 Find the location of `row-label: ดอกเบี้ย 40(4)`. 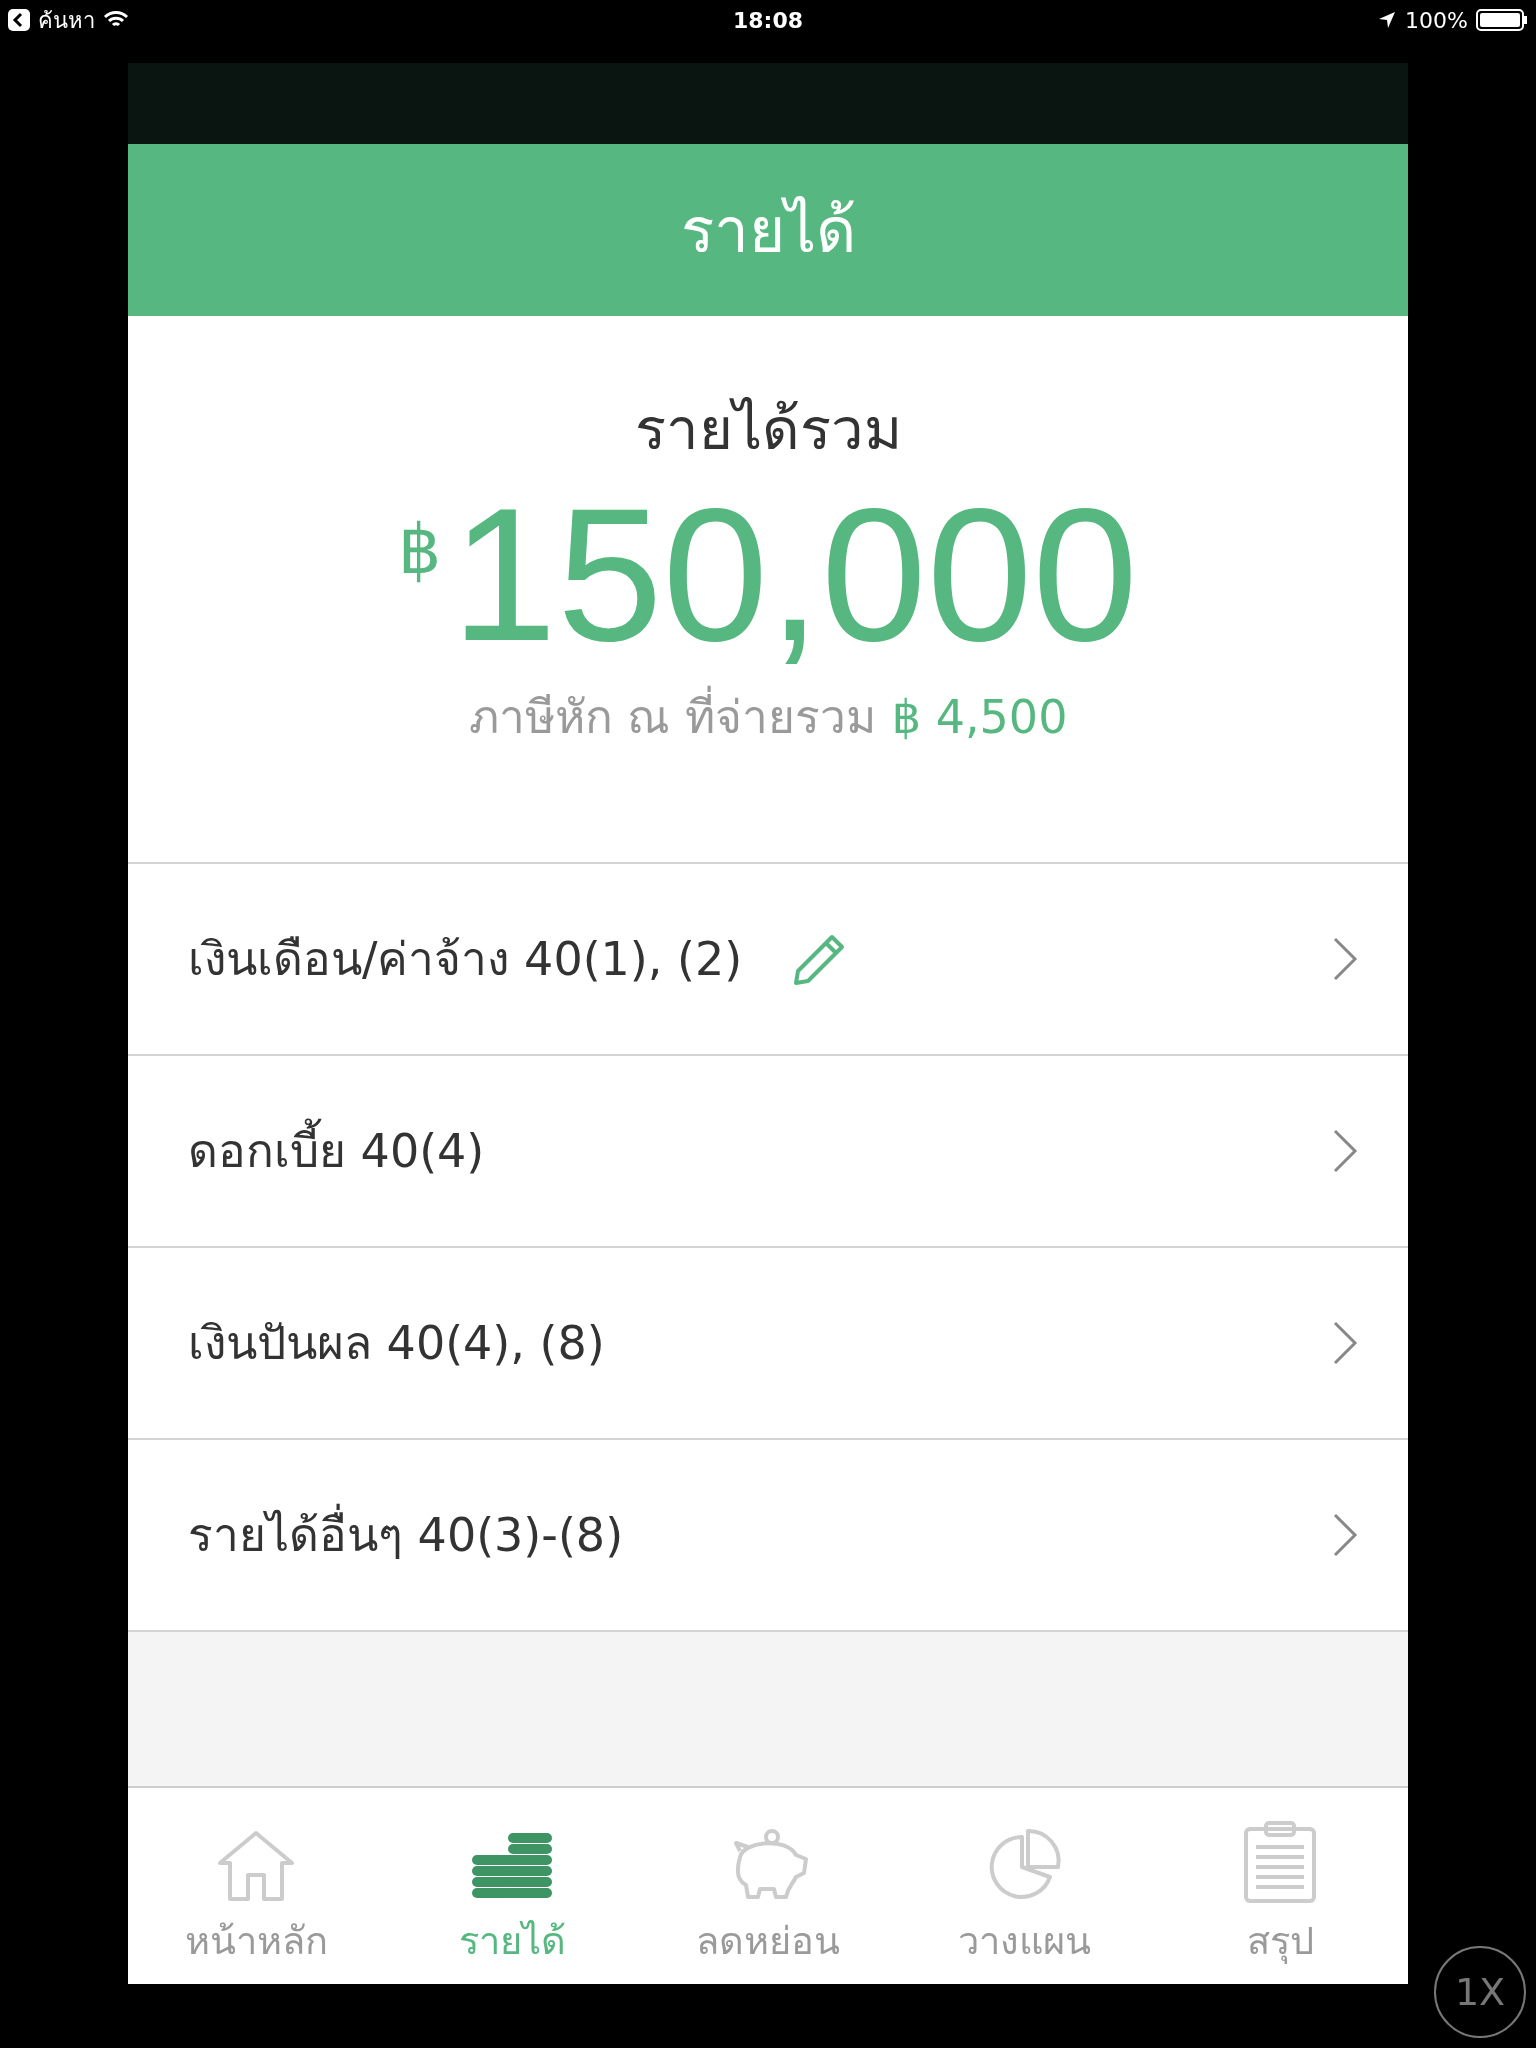

row-label: ดอกเบี้ย 40(4) is located at coordinates (336, 1151).